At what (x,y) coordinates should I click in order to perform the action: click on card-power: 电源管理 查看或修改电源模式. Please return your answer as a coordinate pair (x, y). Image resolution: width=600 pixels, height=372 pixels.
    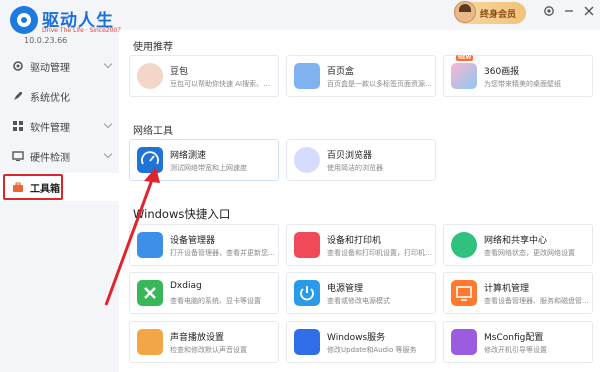
    Looking at the image, I should click on (361, 293).